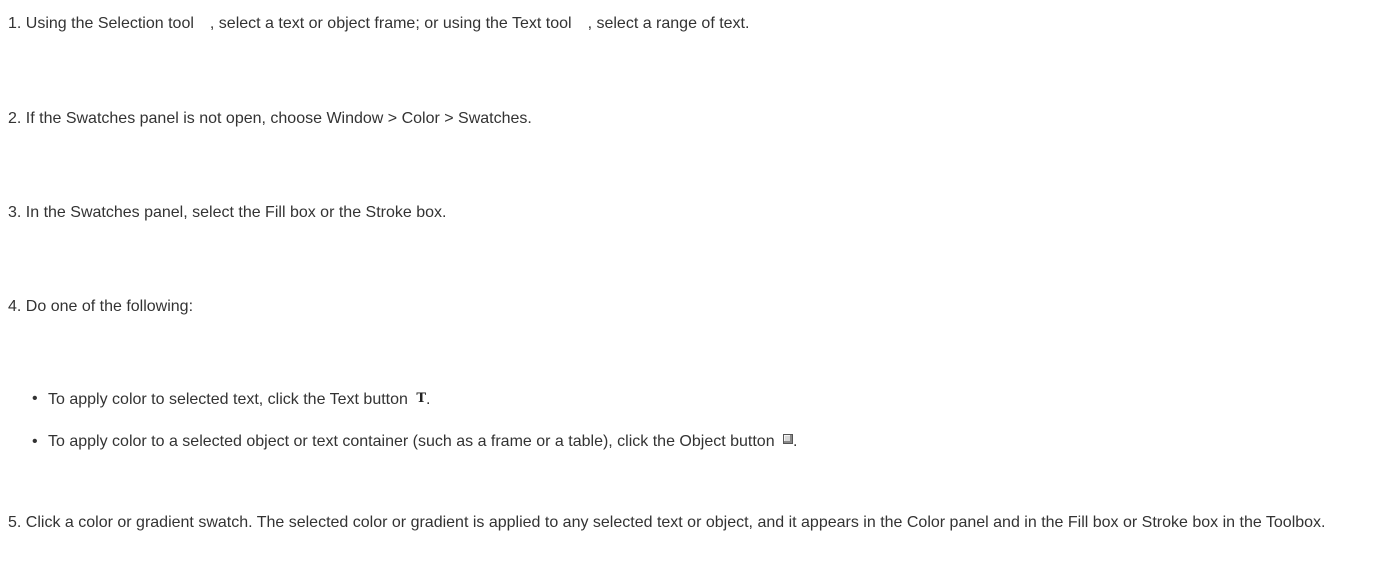 This screenshot has height=569, width=1381. Describe the element at coordinates (15, 306) in the screenshot. I see `step-number: 4.` at that location.